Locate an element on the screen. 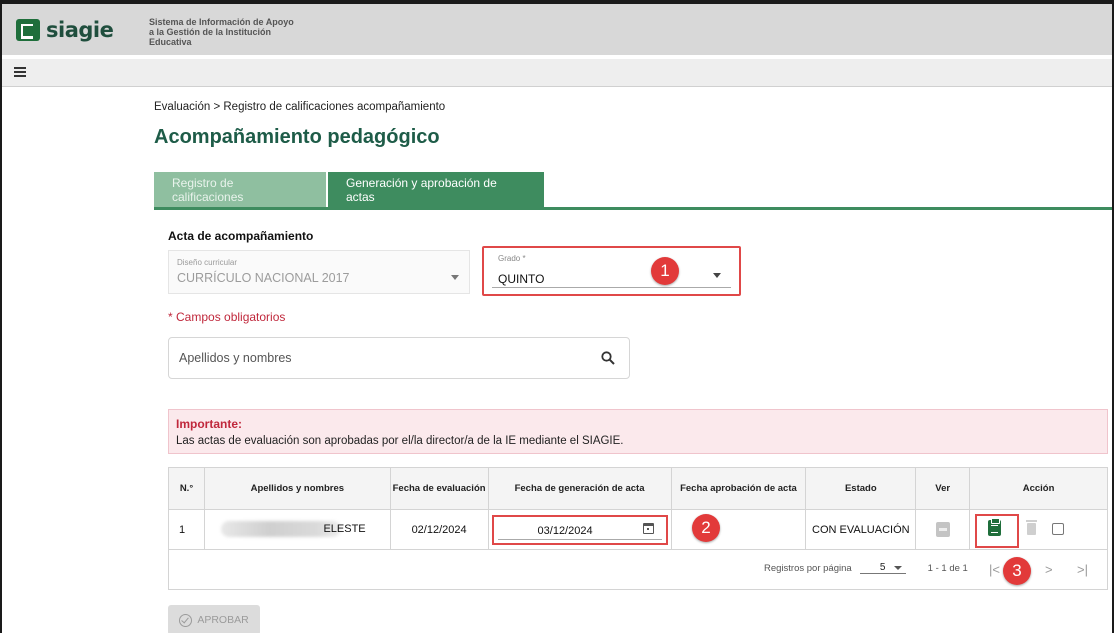  tab-underline is located at coordinates (633, 208).